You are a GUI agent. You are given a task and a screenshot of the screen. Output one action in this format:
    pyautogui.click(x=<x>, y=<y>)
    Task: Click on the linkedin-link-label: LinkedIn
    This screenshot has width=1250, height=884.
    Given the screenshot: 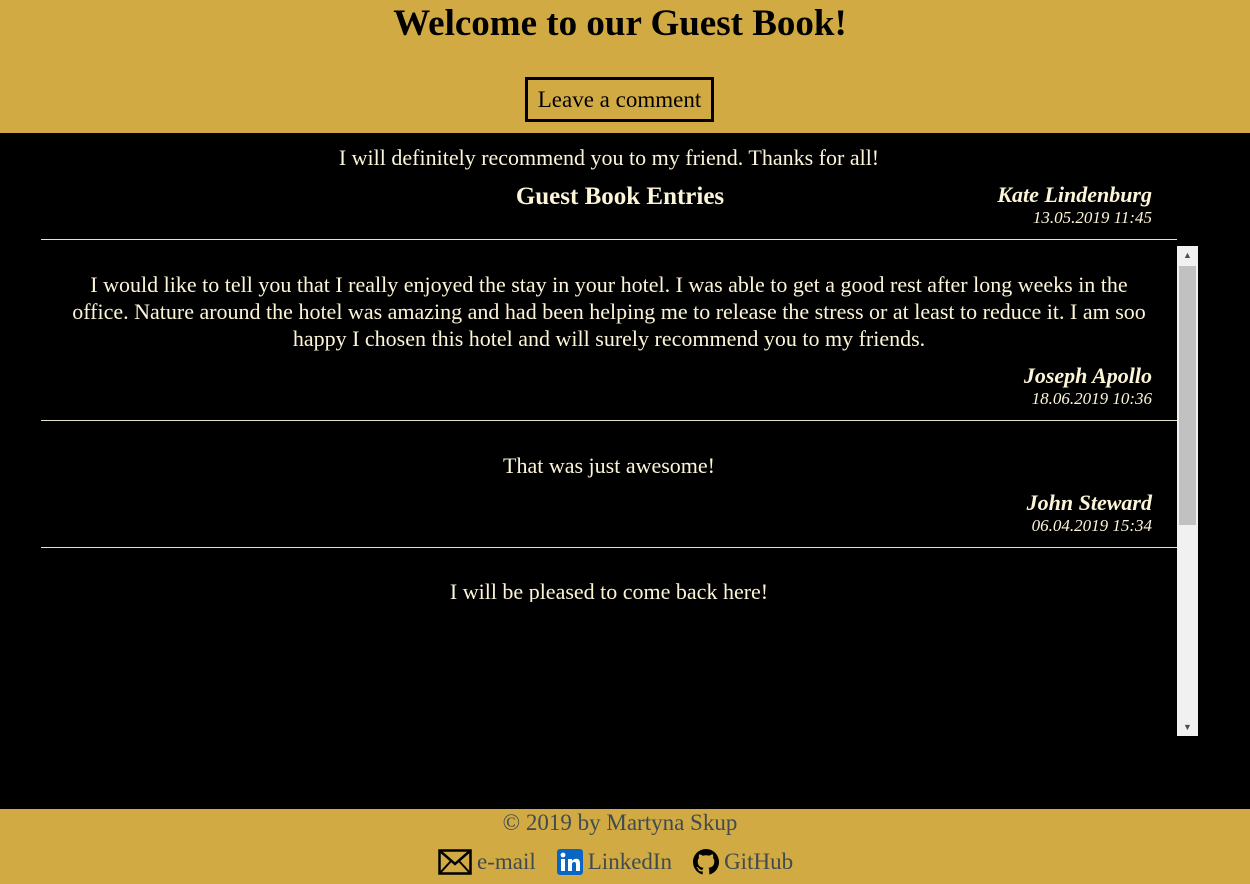 What is the action you would take?
    pyautogui.click(x=630, y=861)
    